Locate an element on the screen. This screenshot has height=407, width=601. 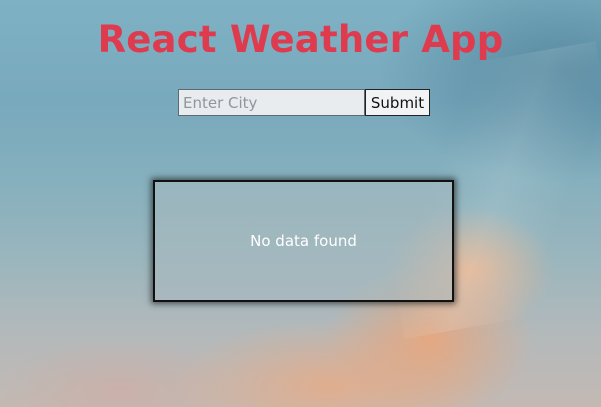
no-data-message: No data found is located at coordinates (303, 241).